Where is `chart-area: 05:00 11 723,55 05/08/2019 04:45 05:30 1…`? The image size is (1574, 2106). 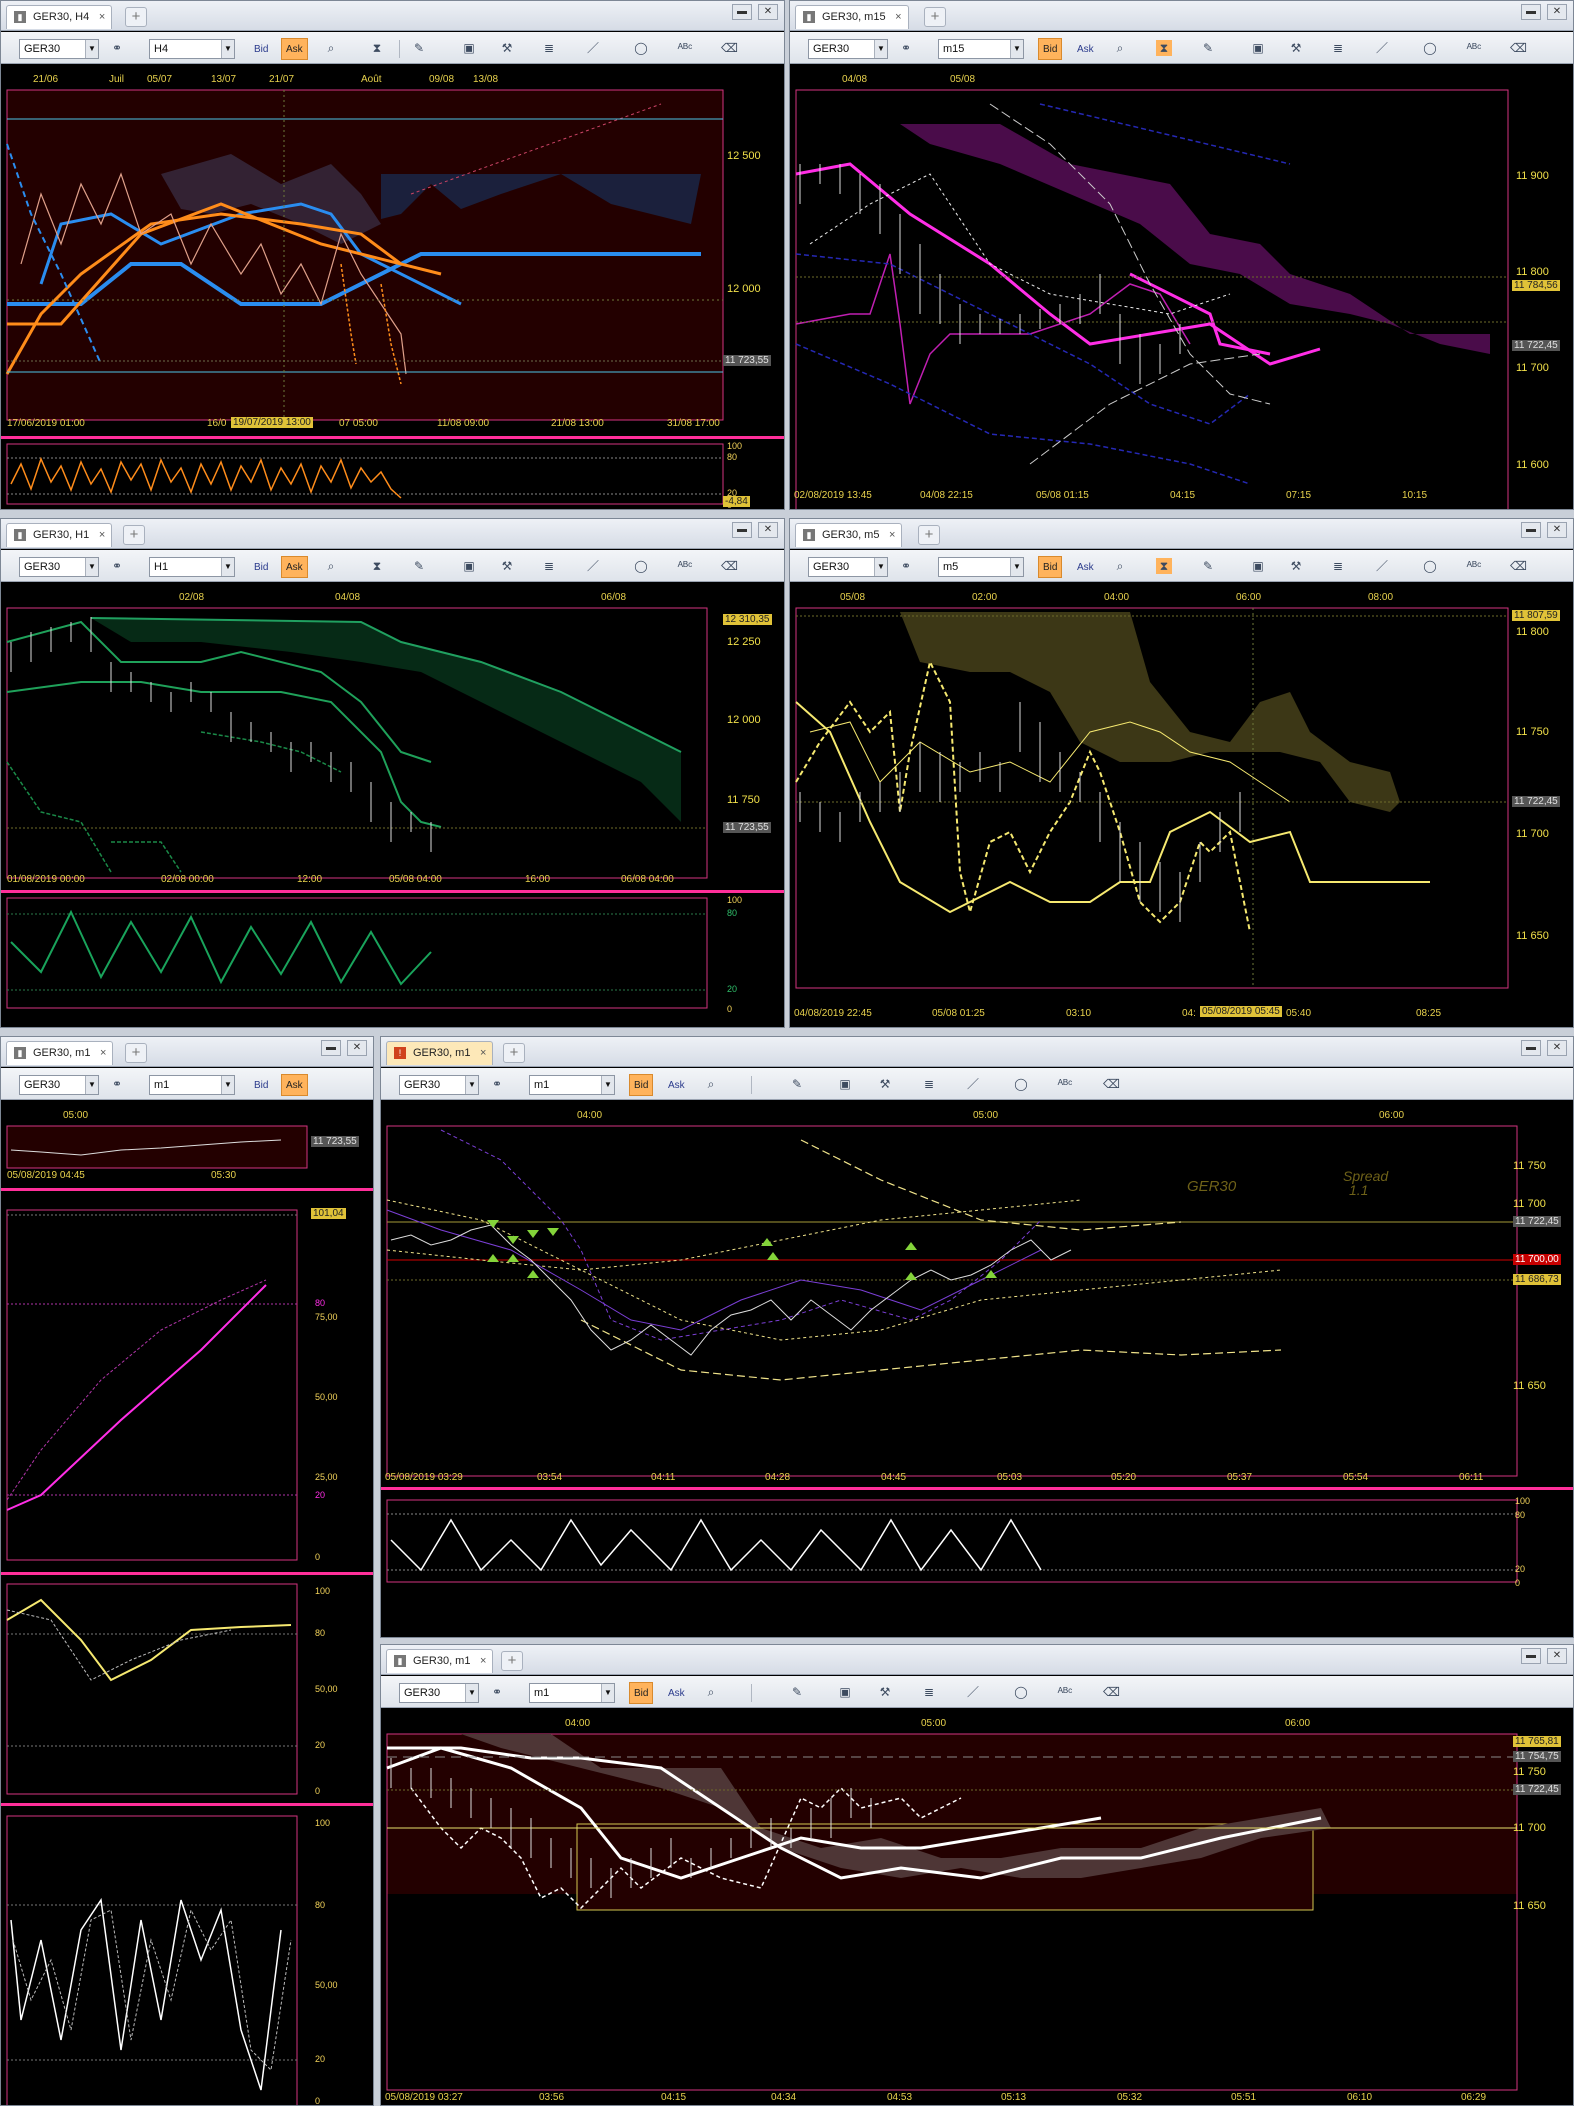 chart-area: 05:00 11 723,55 05/08/2019 04:45 05:30 1… is located at coordinates (187, 1602).